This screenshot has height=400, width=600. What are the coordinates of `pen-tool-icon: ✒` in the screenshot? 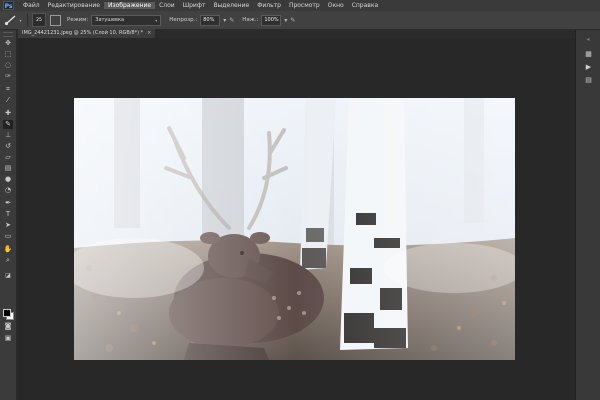 It's located at (8, 203).